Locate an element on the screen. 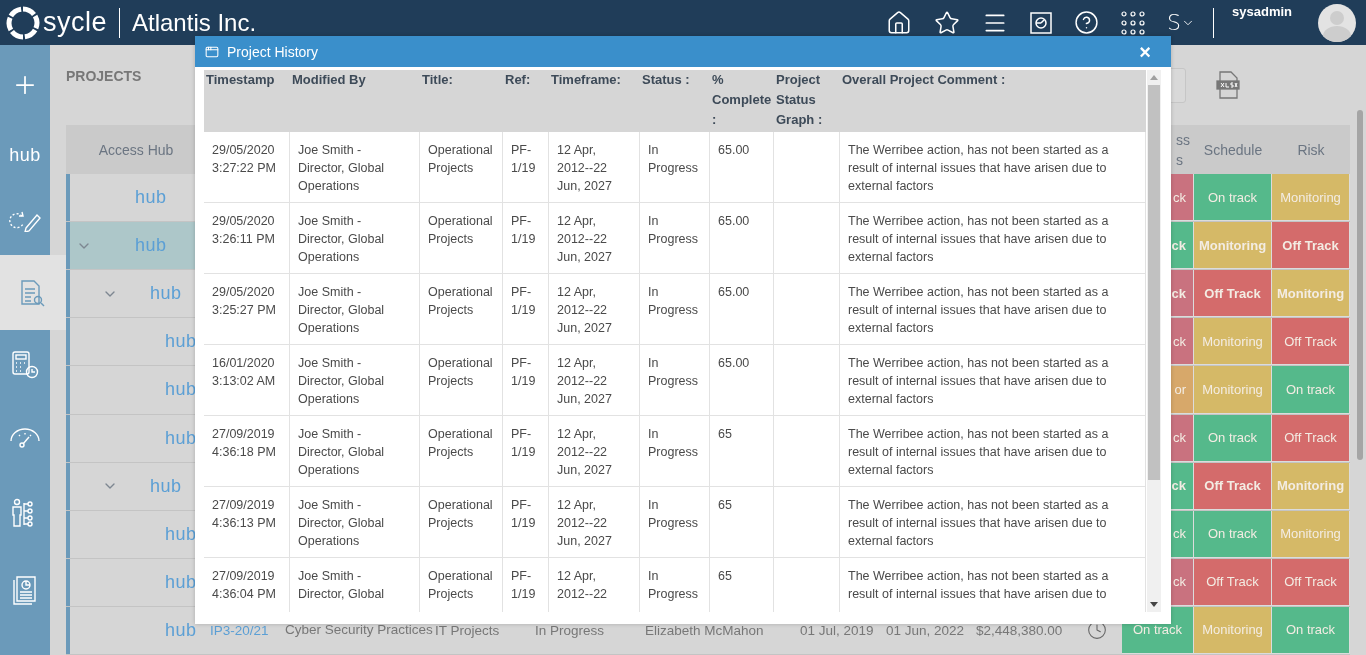 Image resolution: width=1366 pixels, height=655 pixels. column-header: Ref: is located at coordinates (518, 80).